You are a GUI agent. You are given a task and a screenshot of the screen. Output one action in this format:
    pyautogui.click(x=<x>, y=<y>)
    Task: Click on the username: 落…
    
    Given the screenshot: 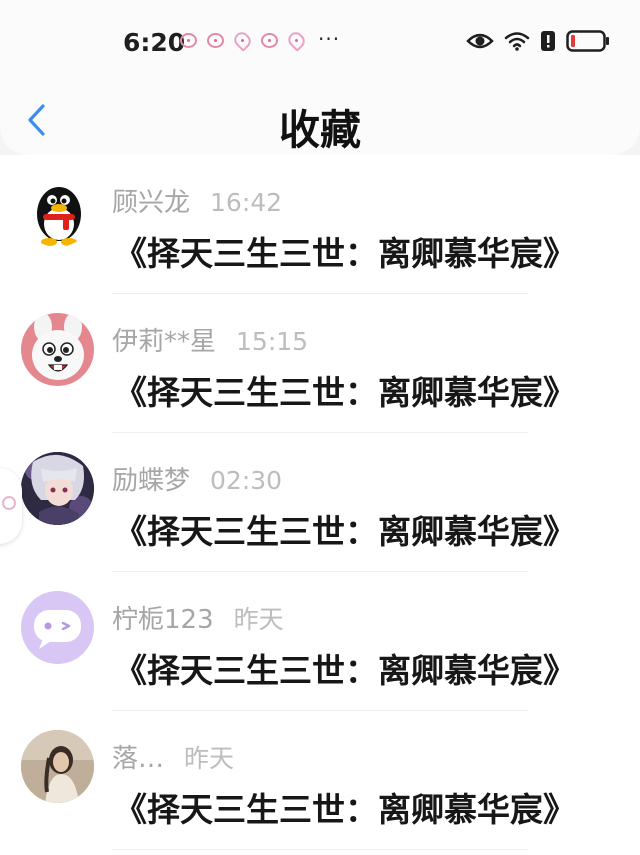 What is the action you would take?
    pyautogui.click(x=138, y=759)
    